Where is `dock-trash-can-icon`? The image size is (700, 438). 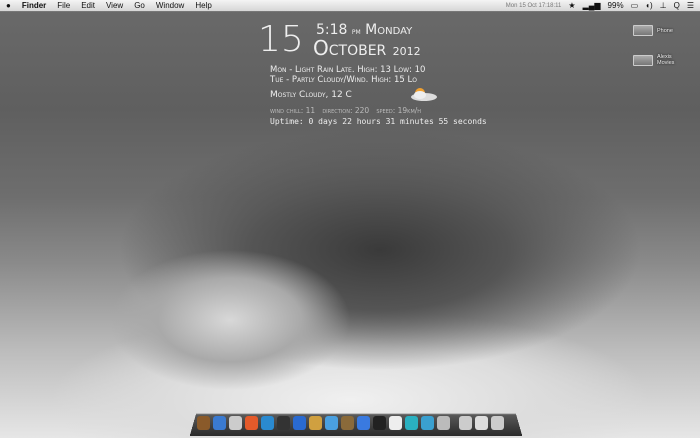
dock-trash-can-icon is located at coordinates (443, 423).